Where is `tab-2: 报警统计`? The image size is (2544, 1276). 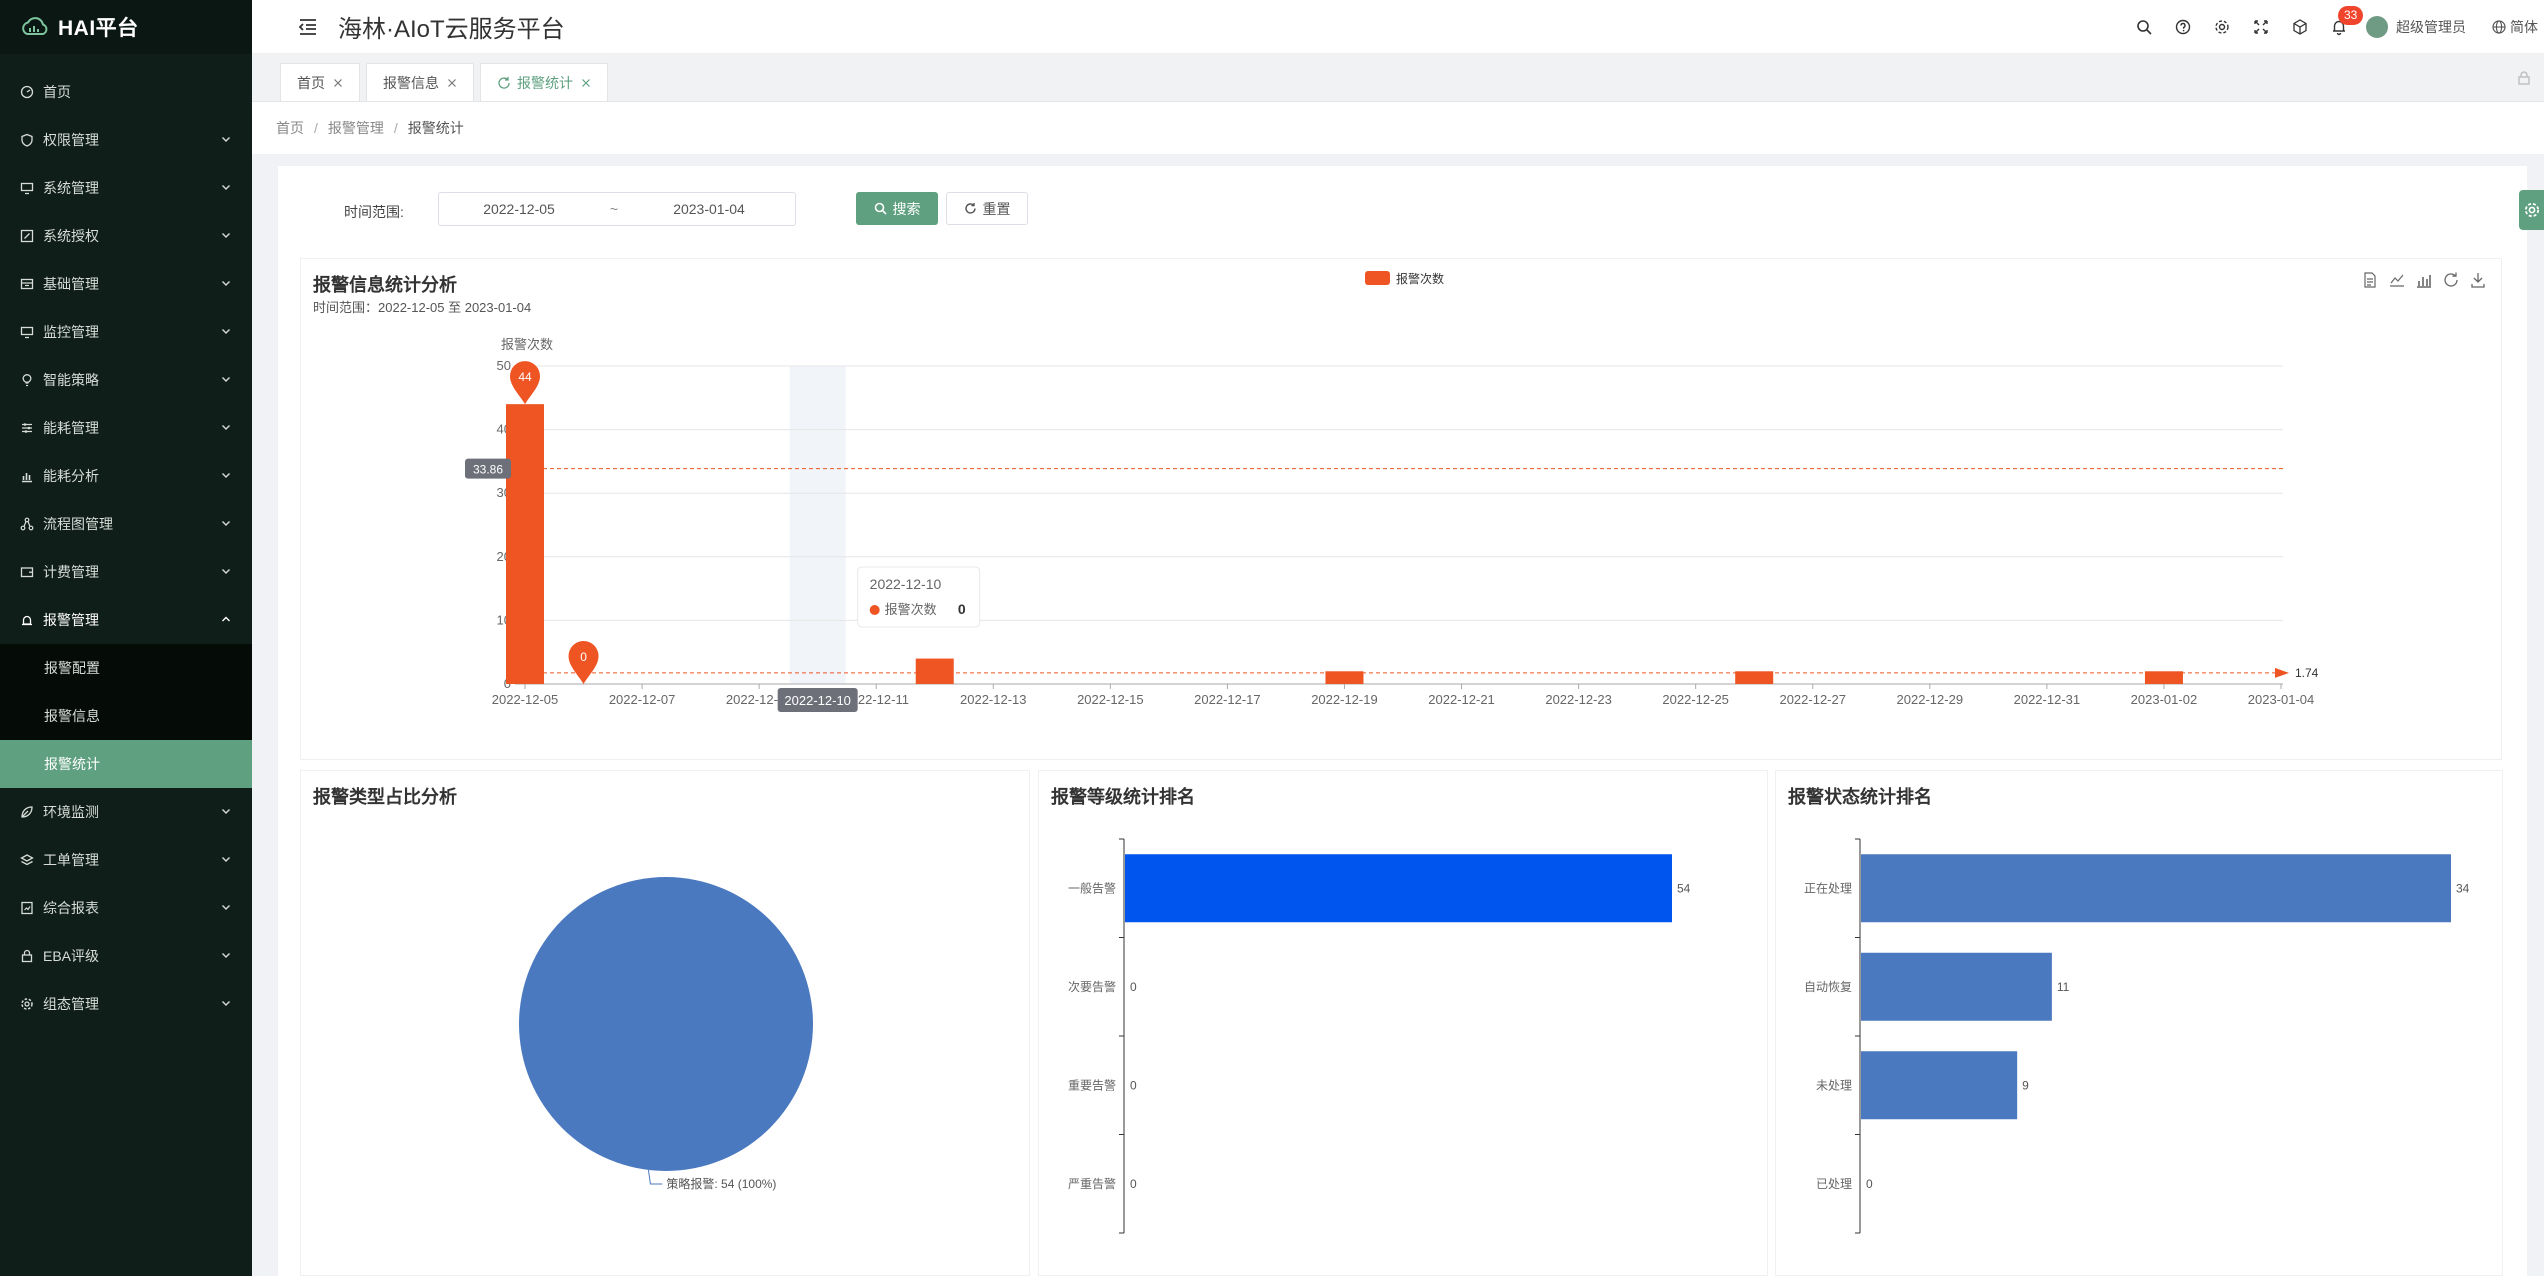
tab-2: 报警统计 is located at coordinates (544, 82).